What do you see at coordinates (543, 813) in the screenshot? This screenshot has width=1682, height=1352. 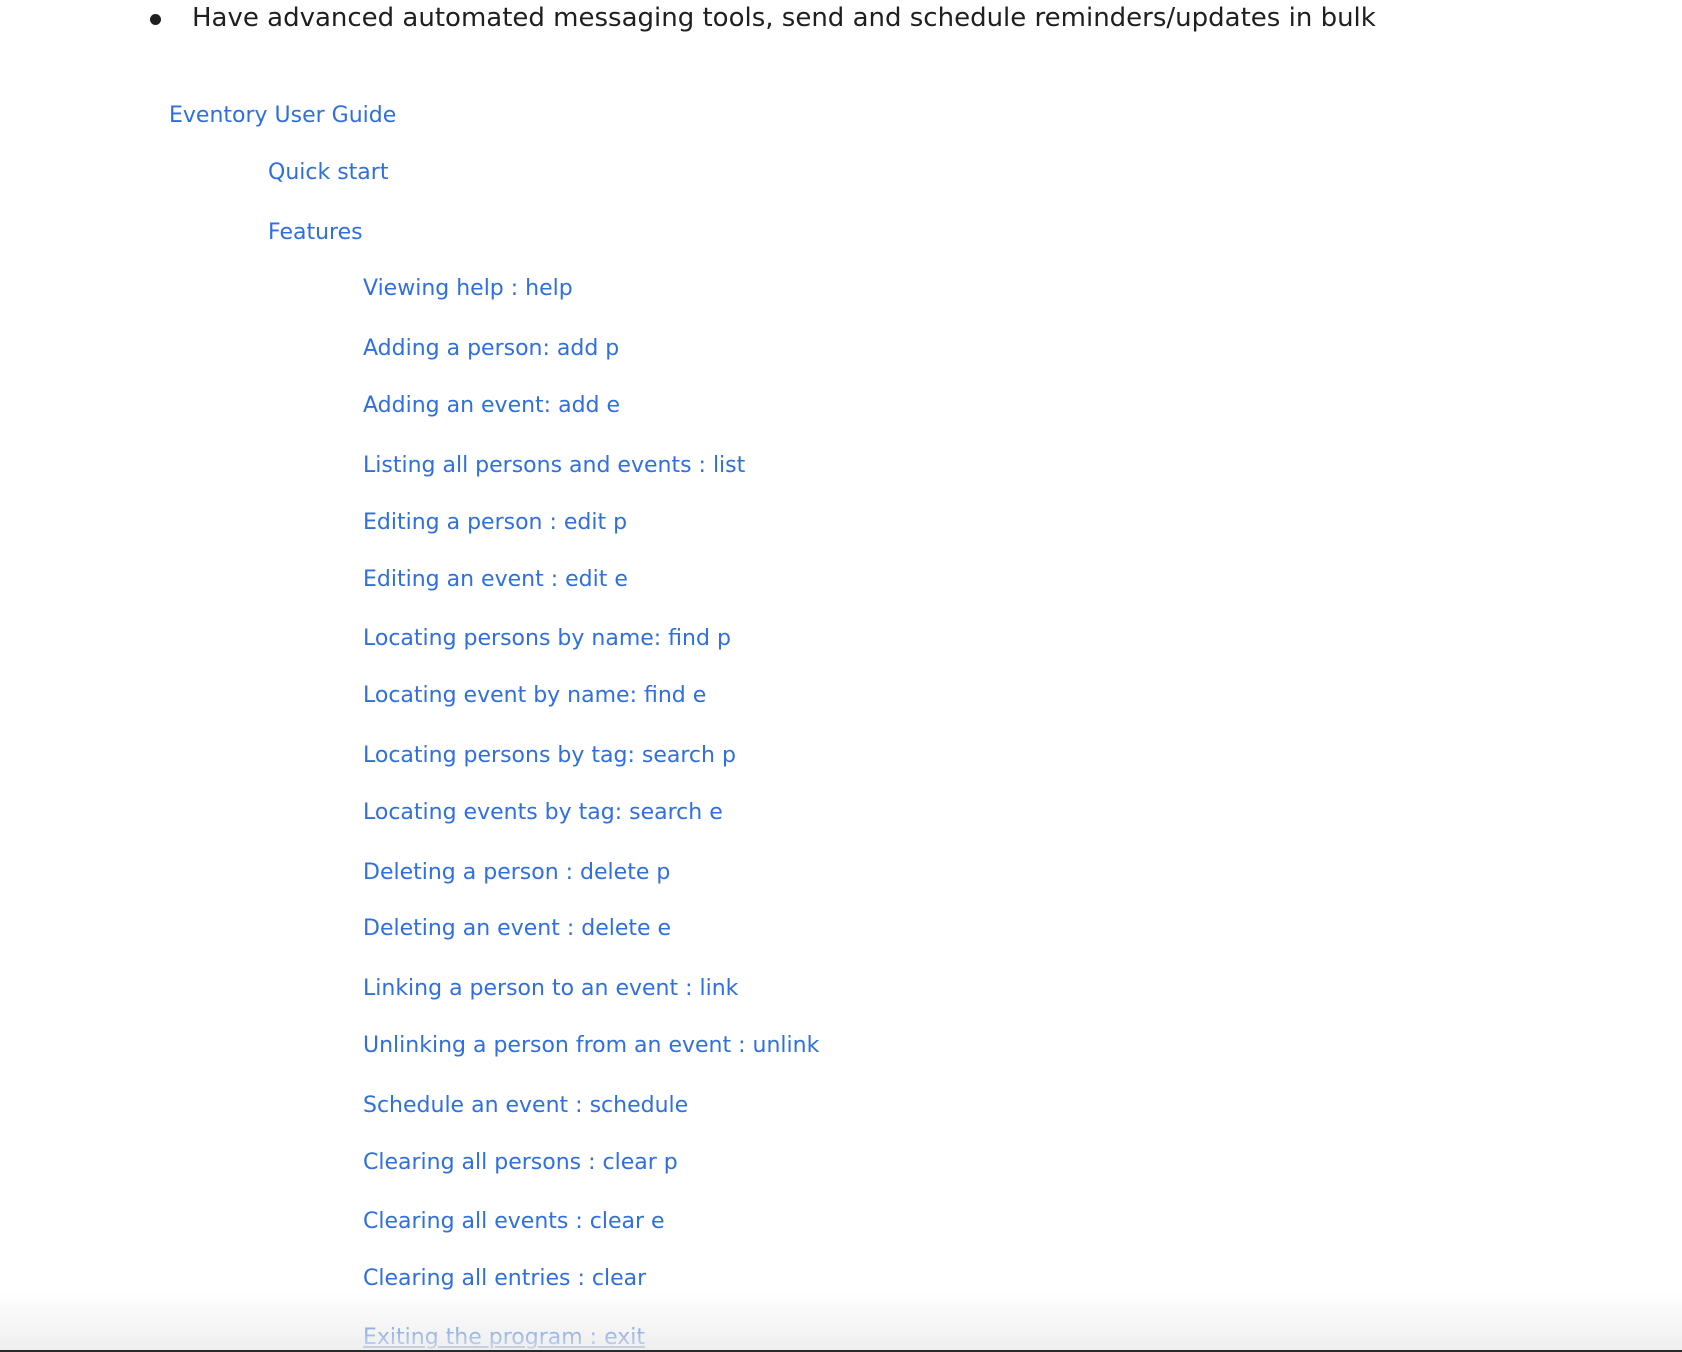 I see `toc-link-search-event: Locating events by tag: search e` at bounding box center [543, 813].